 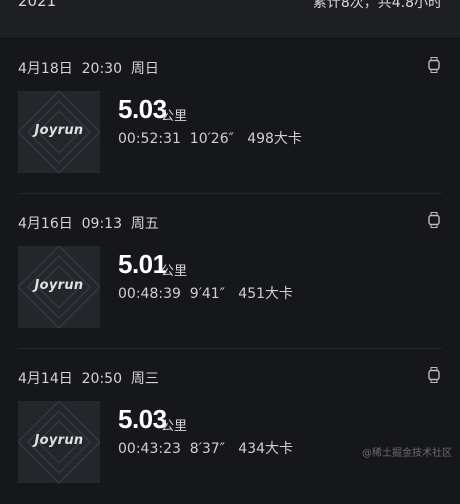 I want to click on record-date: 4月14日, so click(x=45, y=379).